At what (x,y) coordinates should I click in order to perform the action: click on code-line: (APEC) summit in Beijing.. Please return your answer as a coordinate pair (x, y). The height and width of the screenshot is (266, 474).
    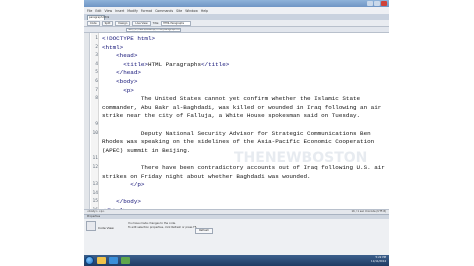
    Looking at the image, I should click on (236, 151).